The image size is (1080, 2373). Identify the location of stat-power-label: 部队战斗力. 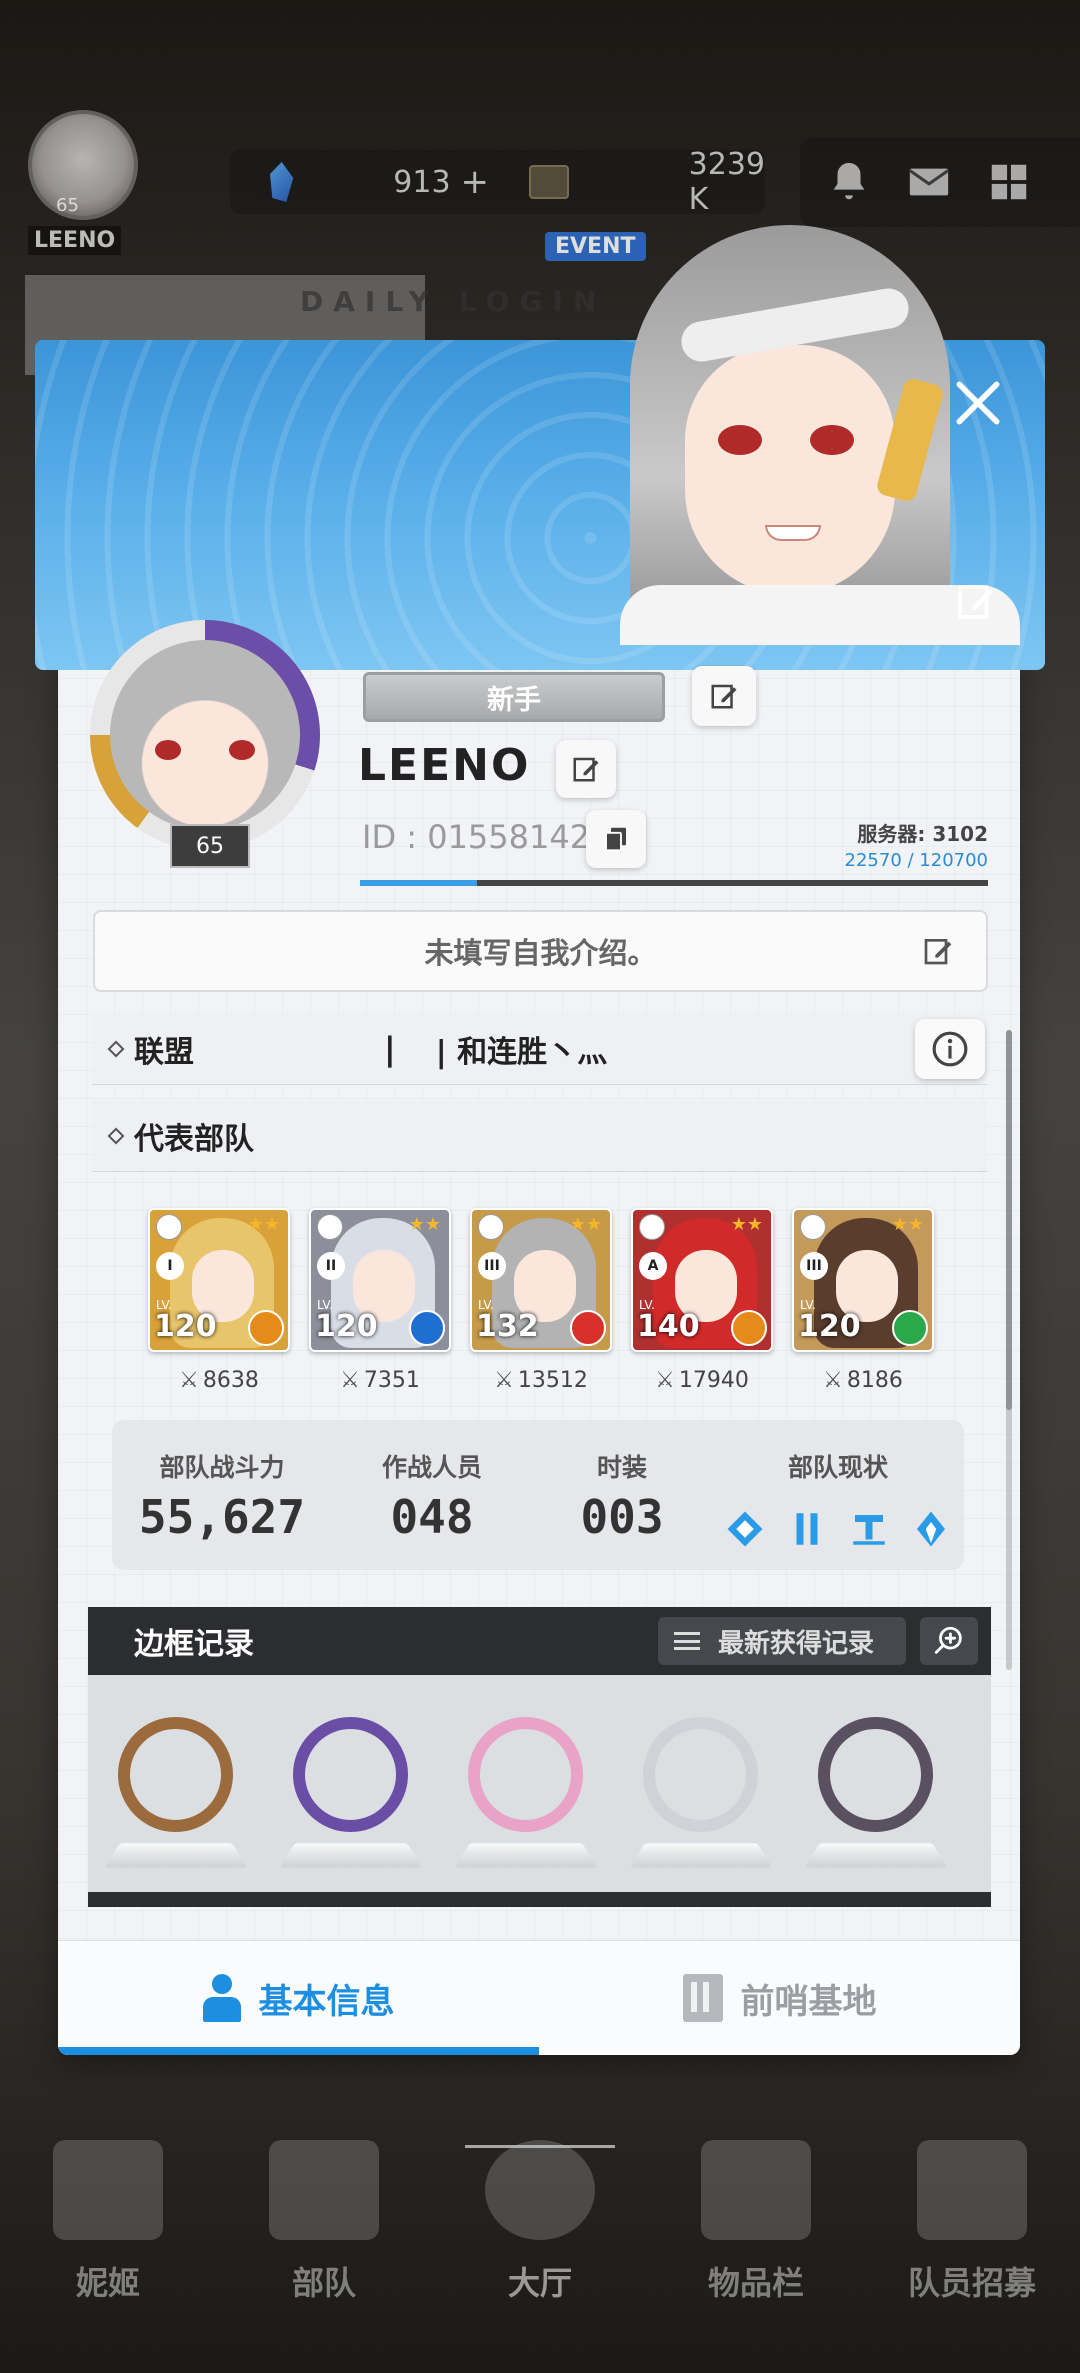
(222, 1467).